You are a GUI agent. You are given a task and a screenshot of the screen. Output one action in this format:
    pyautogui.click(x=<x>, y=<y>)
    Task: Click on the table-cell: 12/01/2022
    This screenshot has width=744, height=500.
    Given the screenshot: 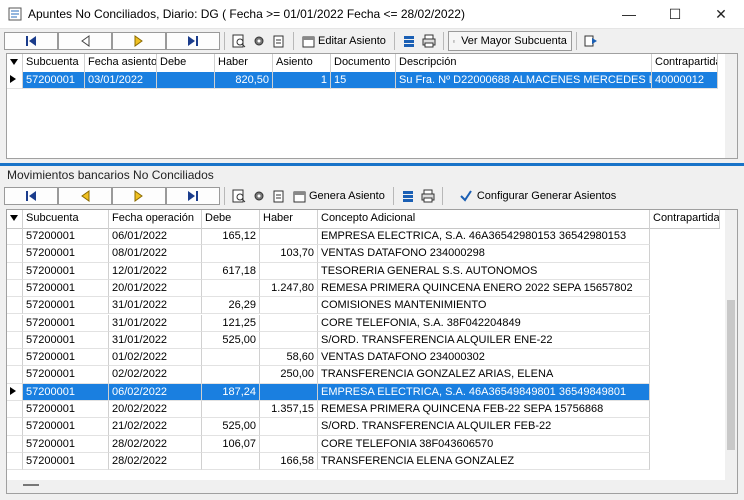 What is the action you would take?
    pyautogui.click(x=155, y=271)
    